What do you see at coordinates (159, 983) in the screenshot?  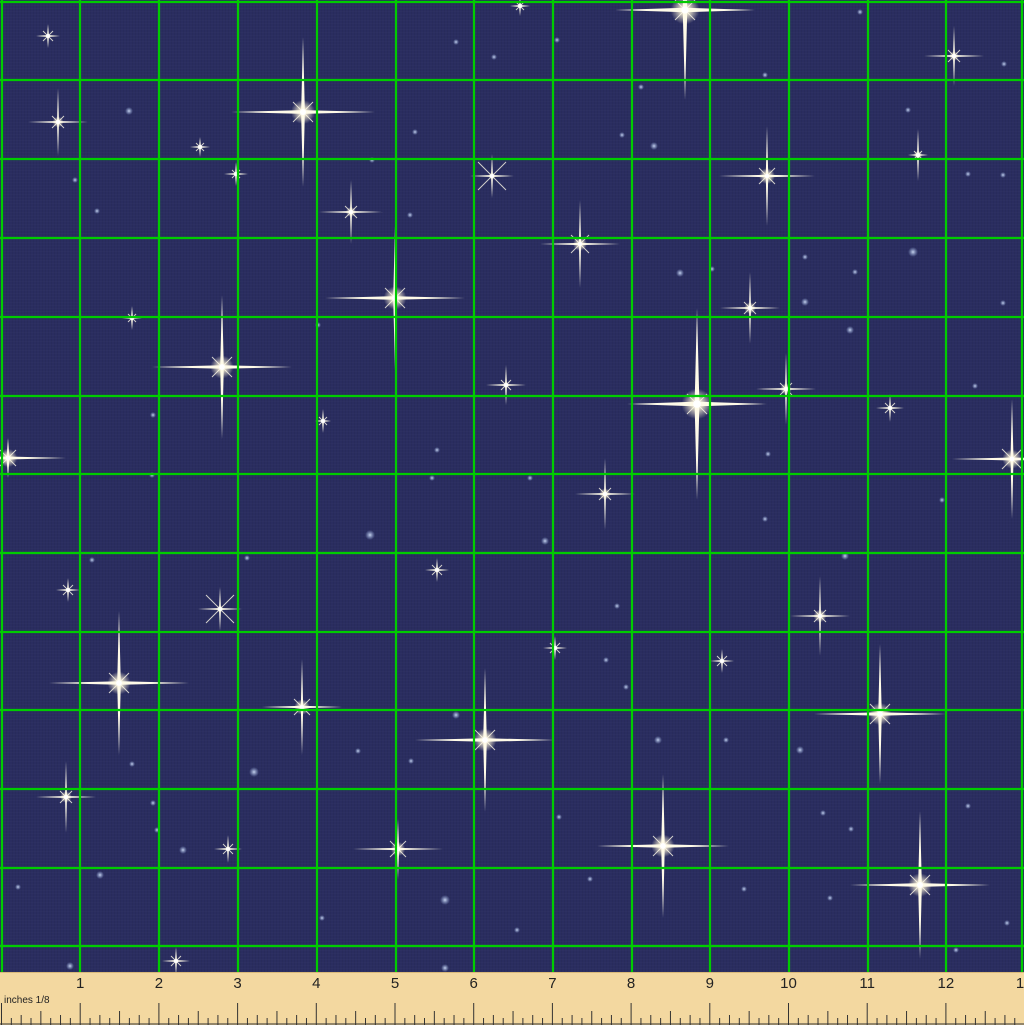 I see `ruler-number: 2` at bounding box center [159, 983].